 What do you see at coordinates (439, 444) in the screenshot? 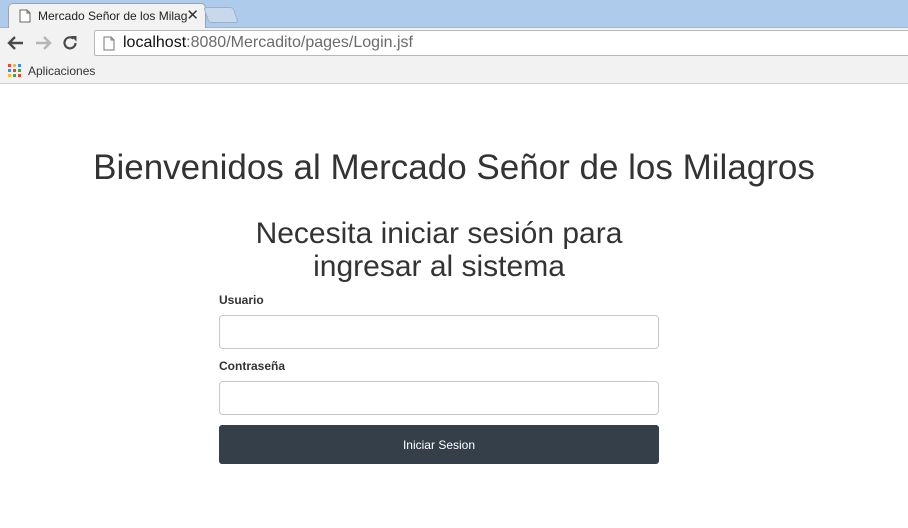
I see `login-button: Iniciar Sesion` at bounding box center [439, 444].